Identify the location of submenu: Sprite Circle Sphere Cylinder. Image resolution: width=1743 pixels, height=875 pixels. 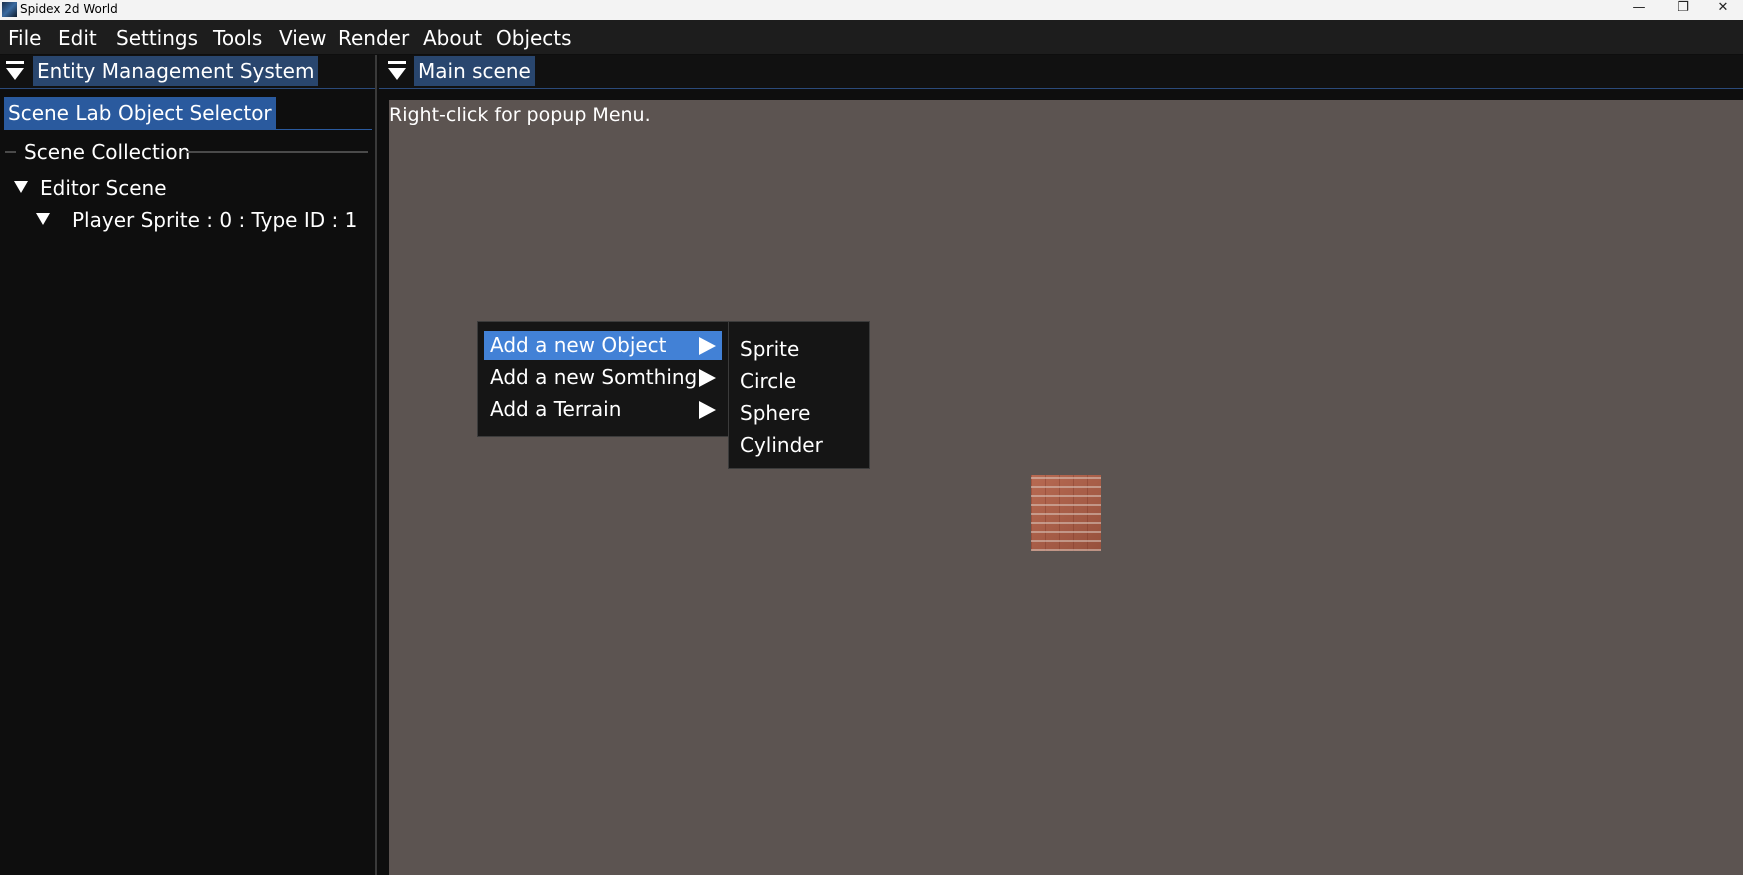
(799, 395).